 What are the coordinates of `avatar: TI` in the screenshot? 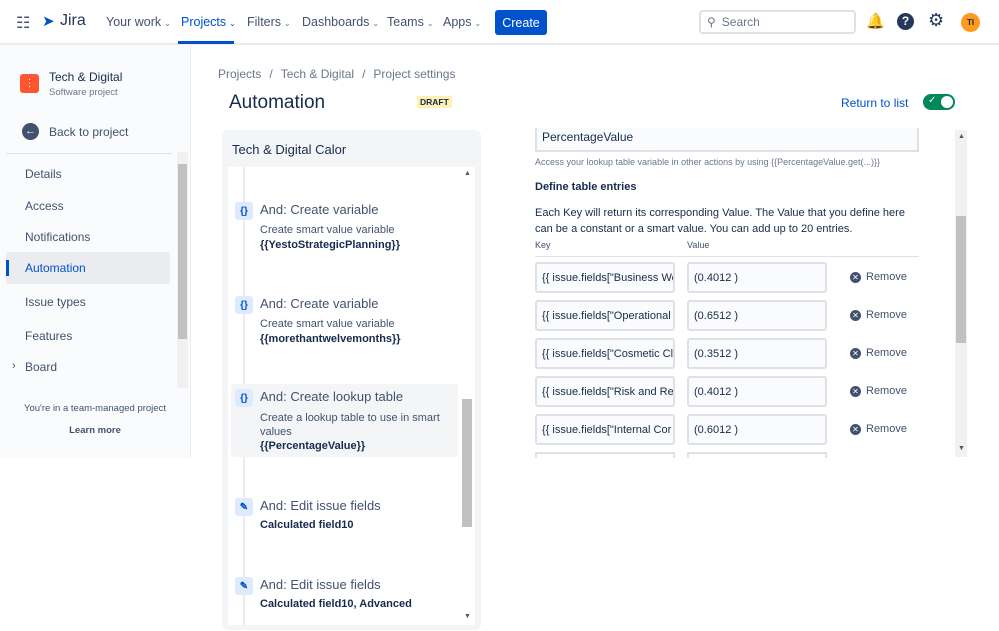 It's located at (970, 22).